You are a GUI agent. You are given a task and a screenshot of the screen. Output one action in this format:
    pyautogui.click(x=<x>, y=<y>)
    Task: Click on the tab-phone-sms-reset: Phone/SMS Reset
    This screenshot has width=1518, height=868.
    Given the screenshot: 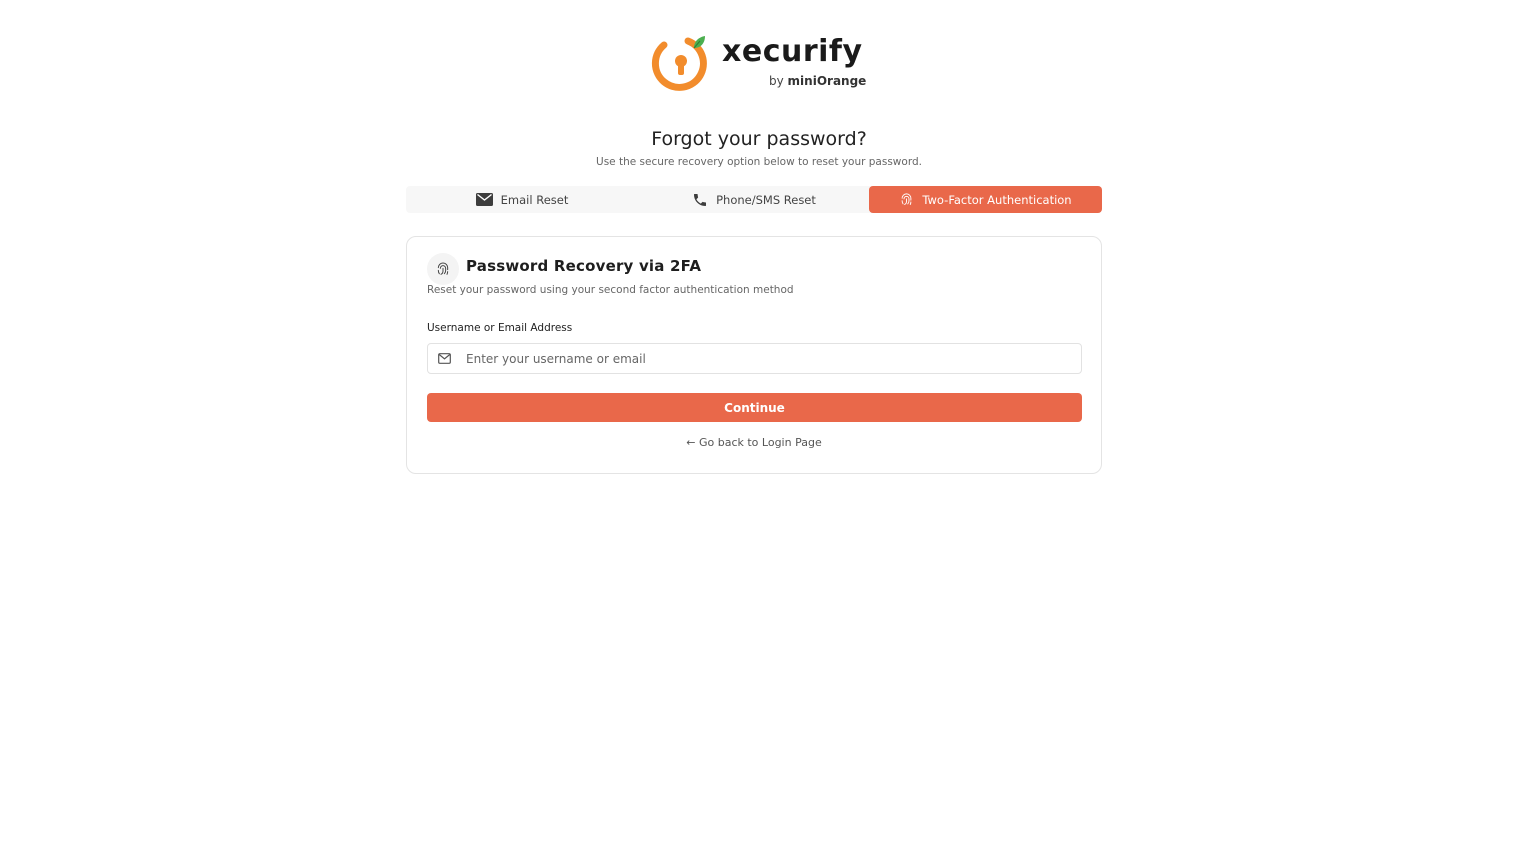 What is the action you would take?
    pyautogui.click(x=754, y=199)
    